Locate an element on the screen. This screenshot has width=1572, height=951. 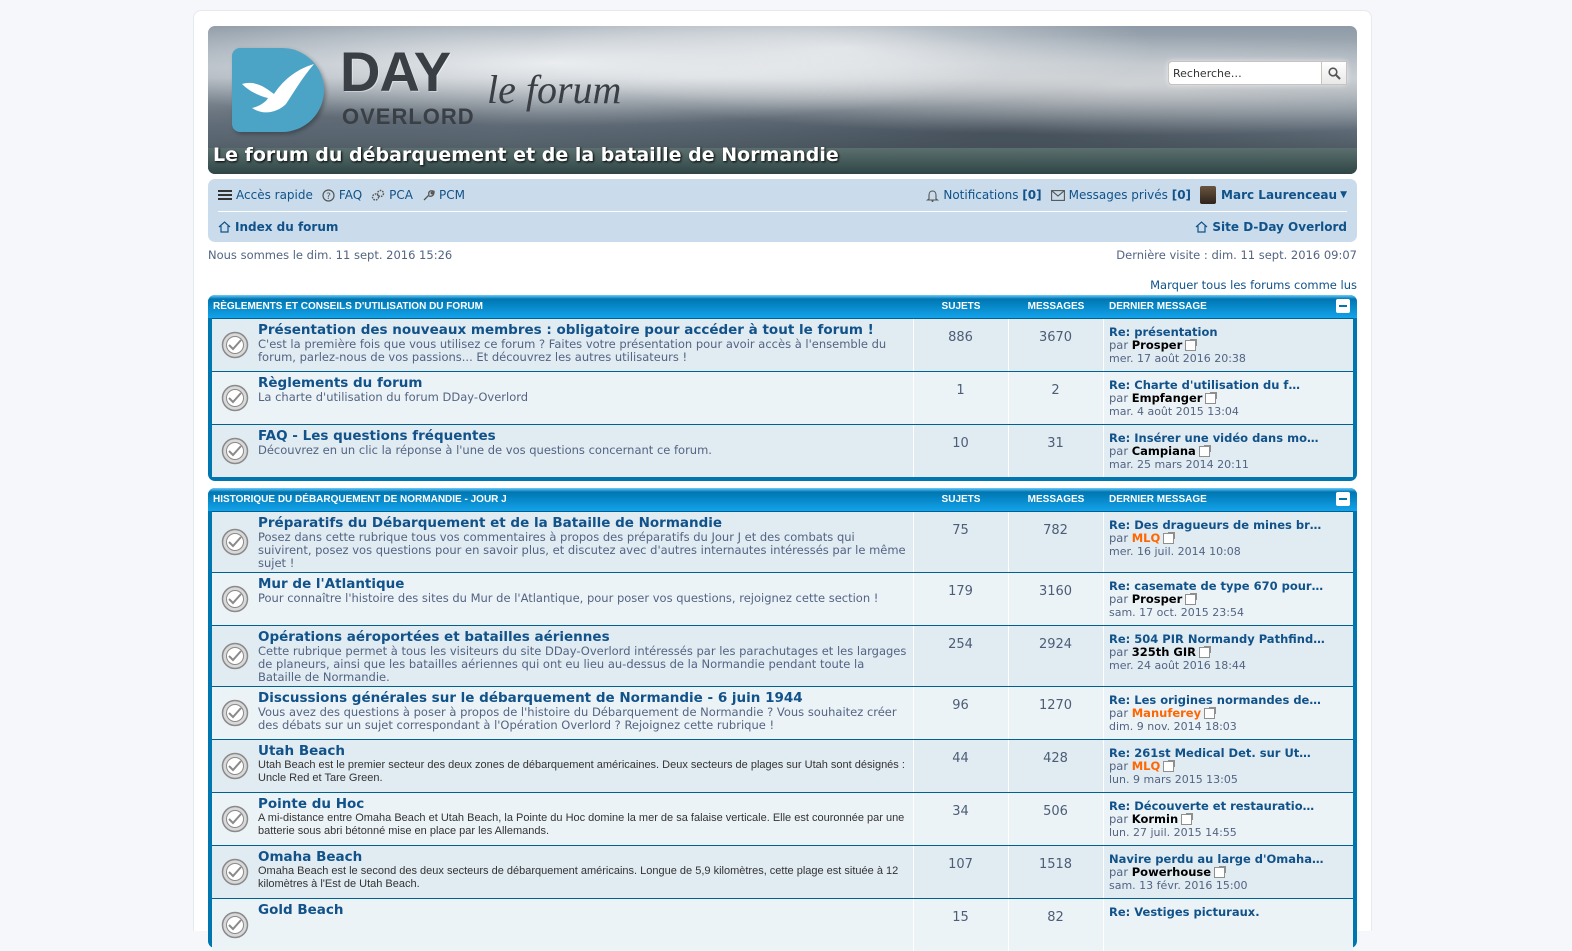
pca-link: PCA is located at coordinates (392, 195).